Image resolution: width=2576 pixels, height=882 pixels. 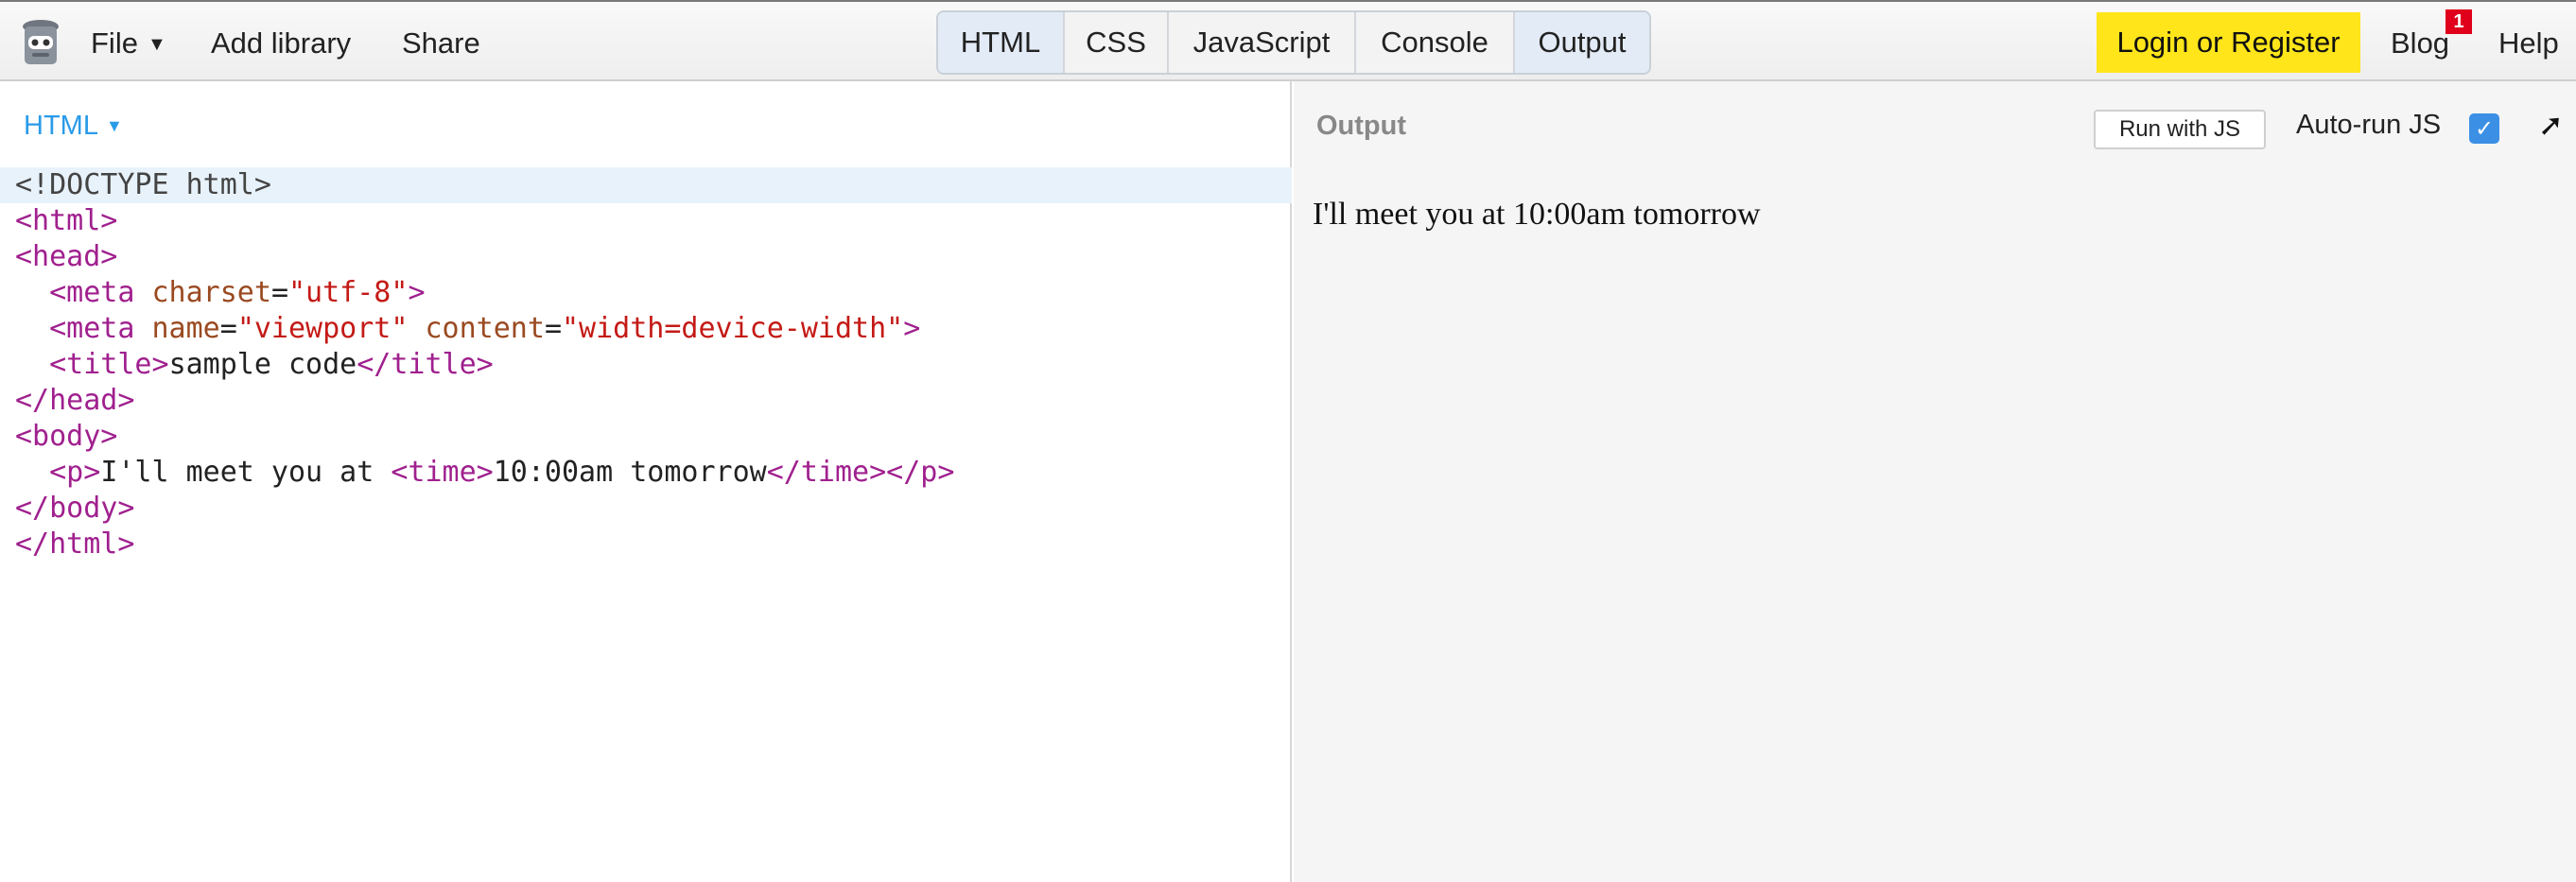 I want to click on jsbin-logo-icon, so click(x=40, y=43).